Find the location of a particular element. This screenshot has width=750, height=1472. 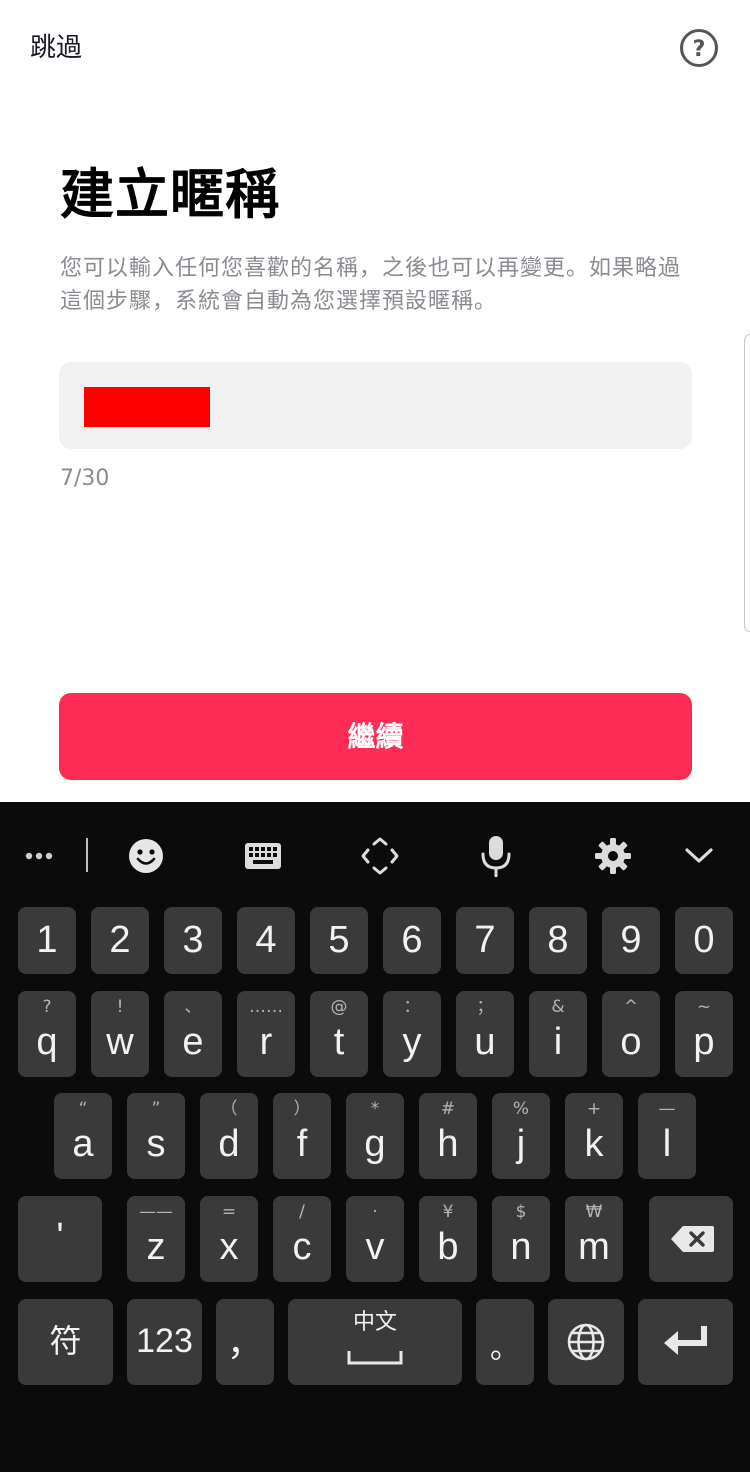

key-label: m is located at coordinates (594, 1247).